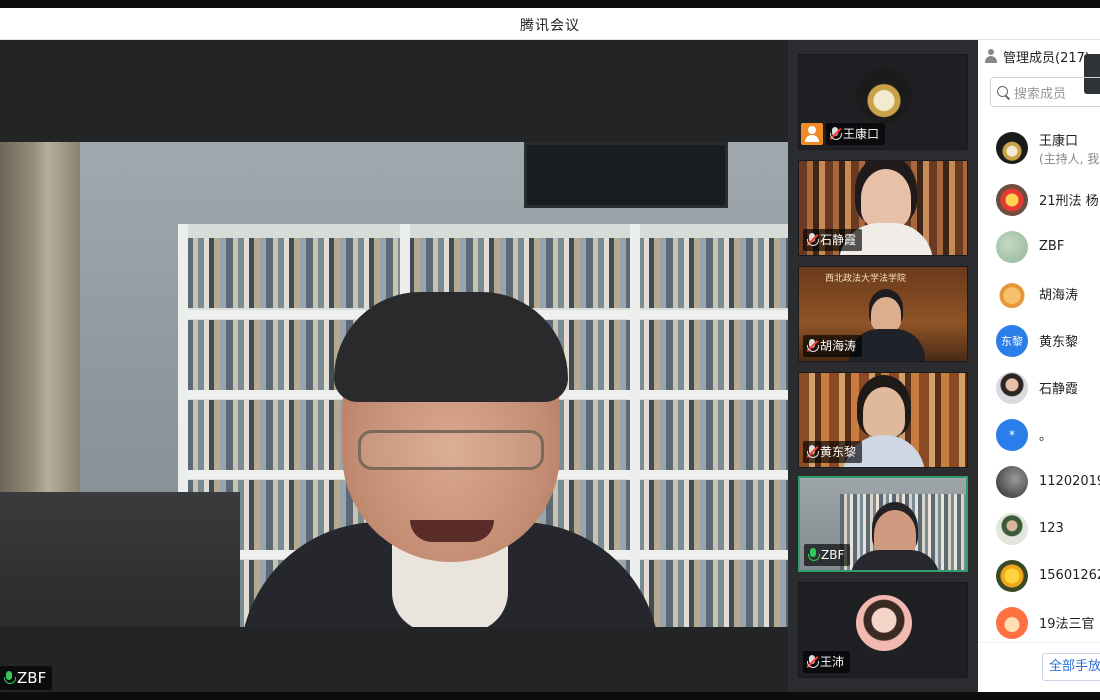 Image resolution: width=1100 pixels, height=700 pixels. Describe the element at coordinates (1012, 340) in the screenshot. I see `avatar: 东黎` at that location.